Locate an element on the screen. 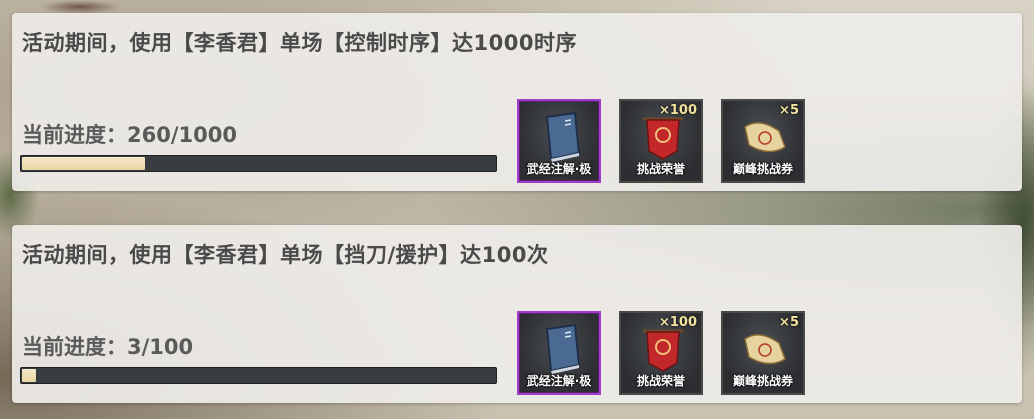 The image size is (1034, 419). progress-label: 当前进度：260/1000 is located at coordinates (129, 135).